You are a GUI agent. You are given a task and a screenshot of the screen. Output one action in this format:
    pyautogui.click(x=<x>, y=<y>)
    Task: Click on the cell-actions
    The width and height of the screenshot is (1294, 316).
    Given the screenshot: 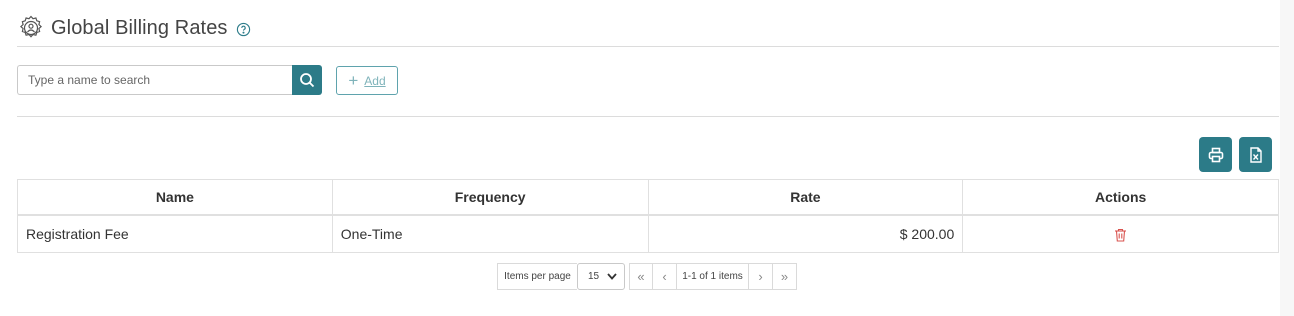 What is the action you would take?
    pyautogui.click(x=1120, y=233)
    